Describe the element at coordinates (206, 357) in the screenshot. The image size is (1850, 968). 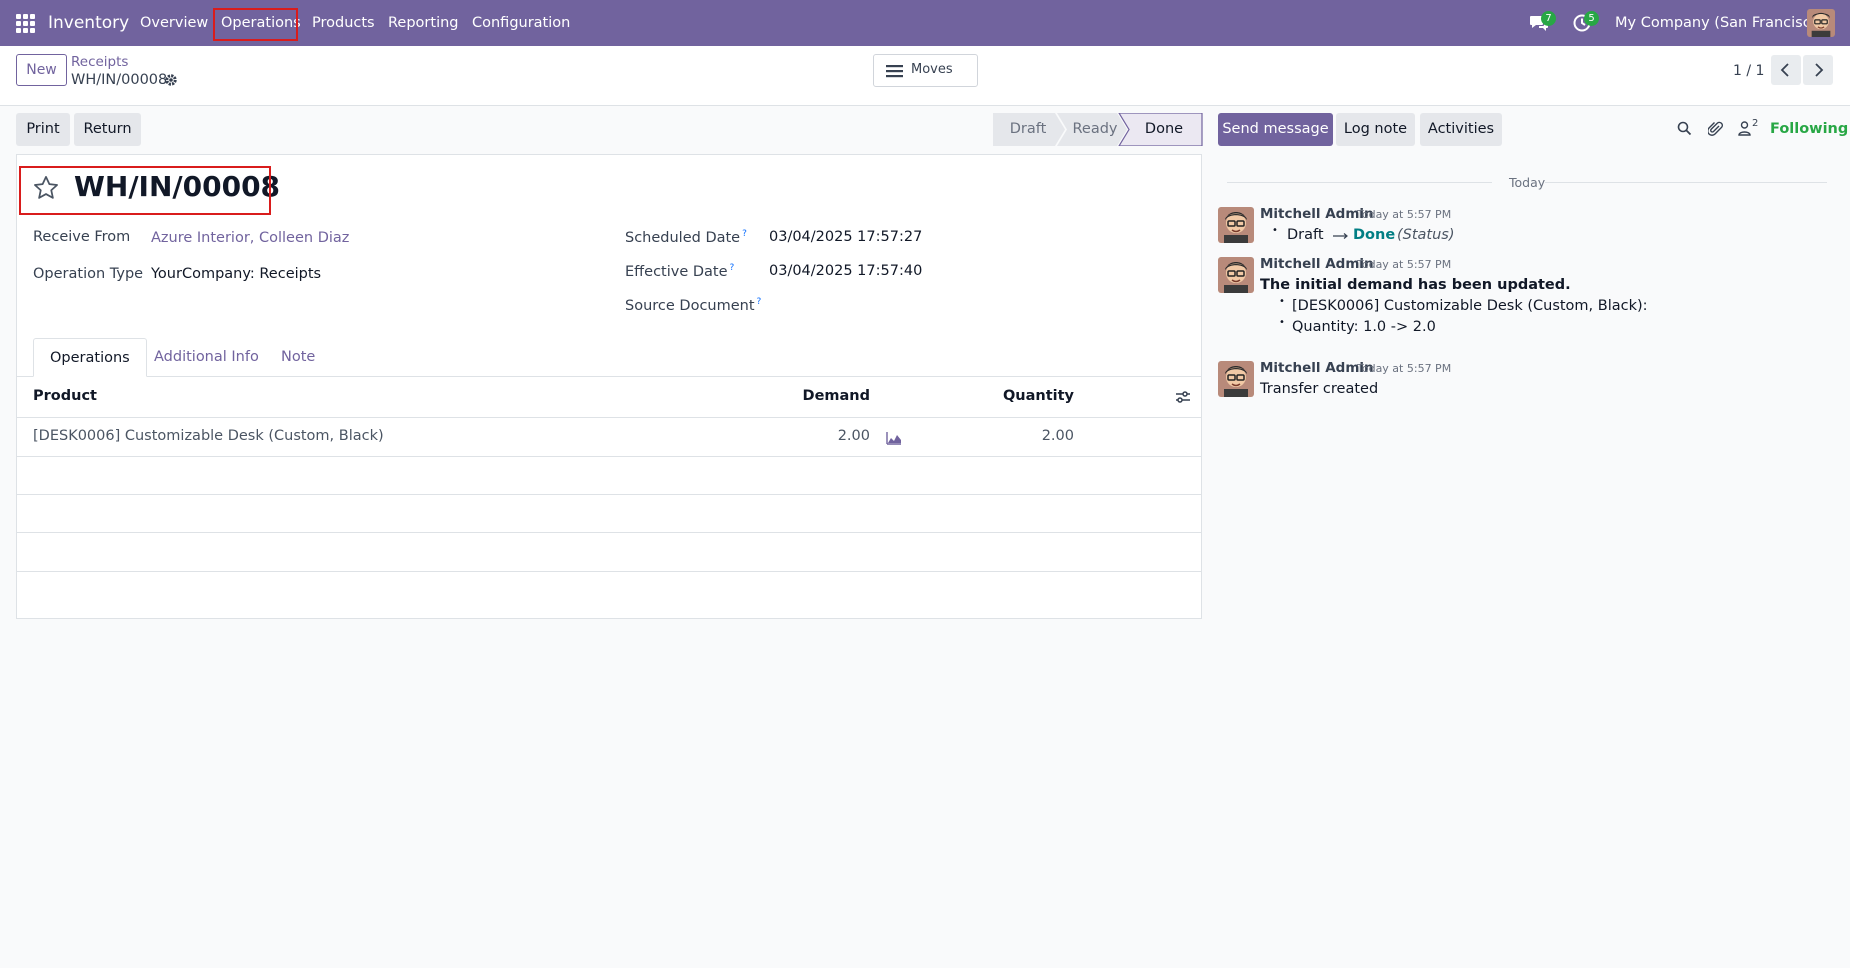
I see `tab-additional-info: Additional Info` at that location.